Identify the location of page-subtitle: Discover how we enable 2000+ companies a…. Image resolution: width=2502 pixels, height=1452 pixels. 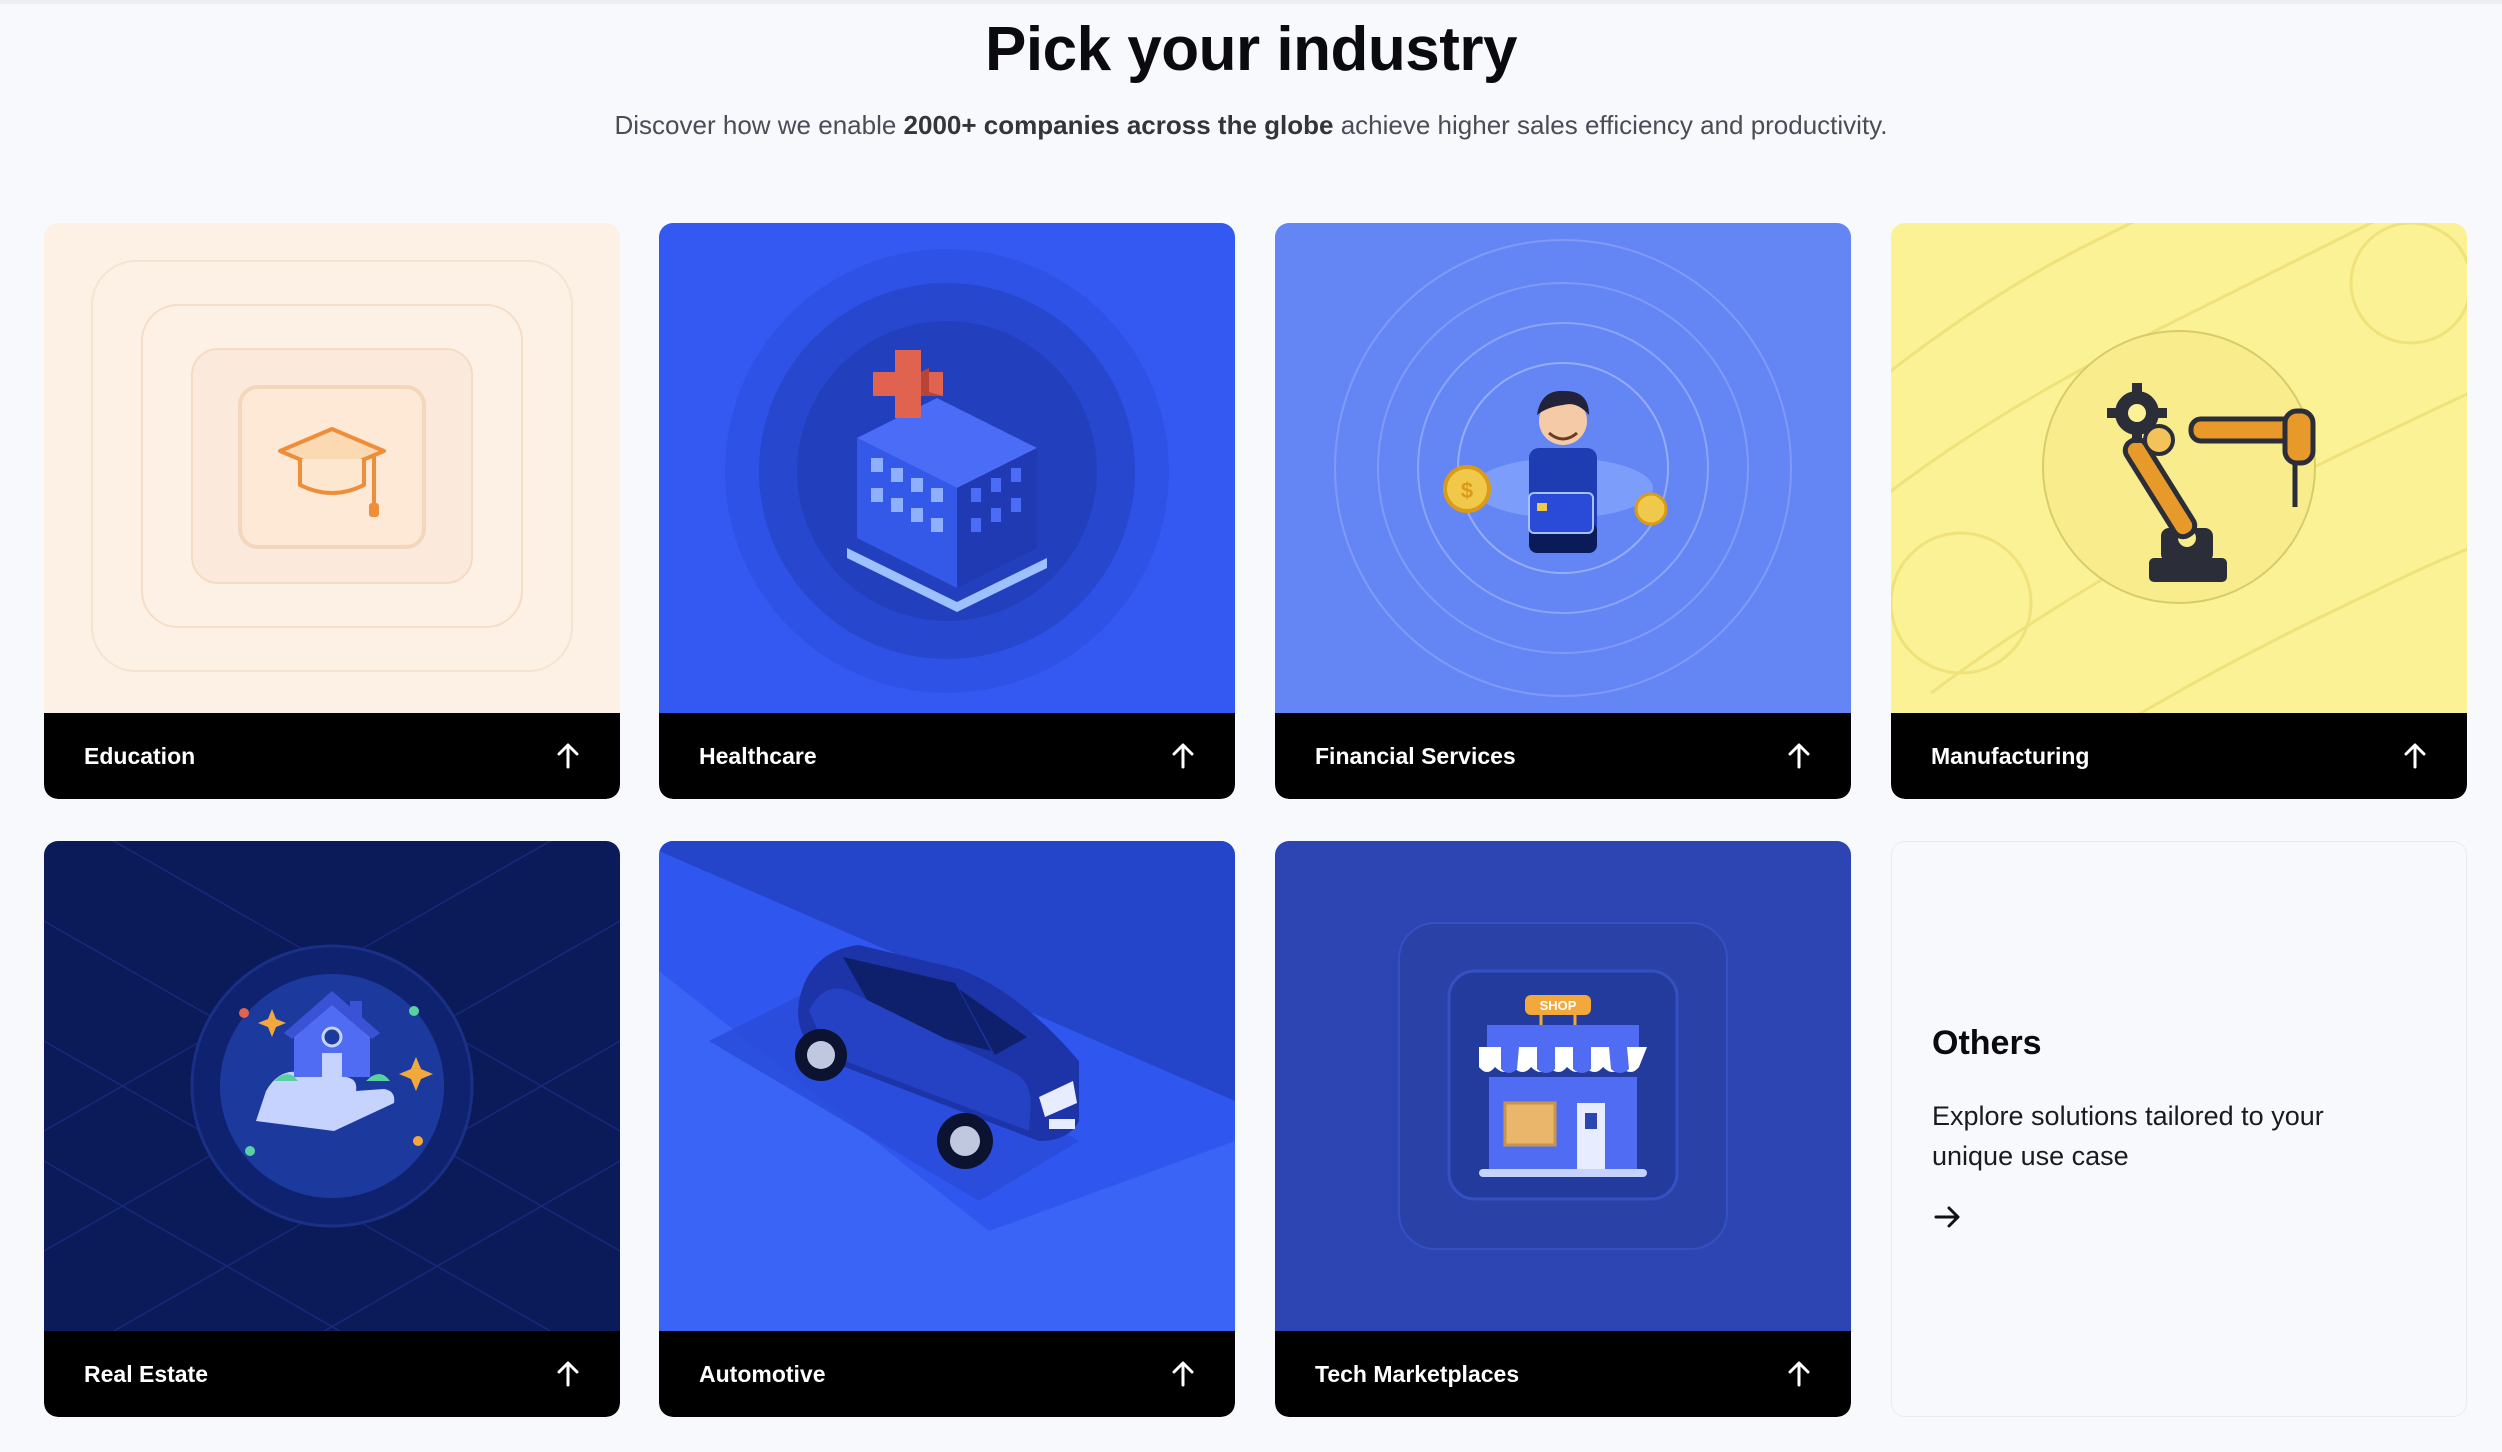
(1251, 125).